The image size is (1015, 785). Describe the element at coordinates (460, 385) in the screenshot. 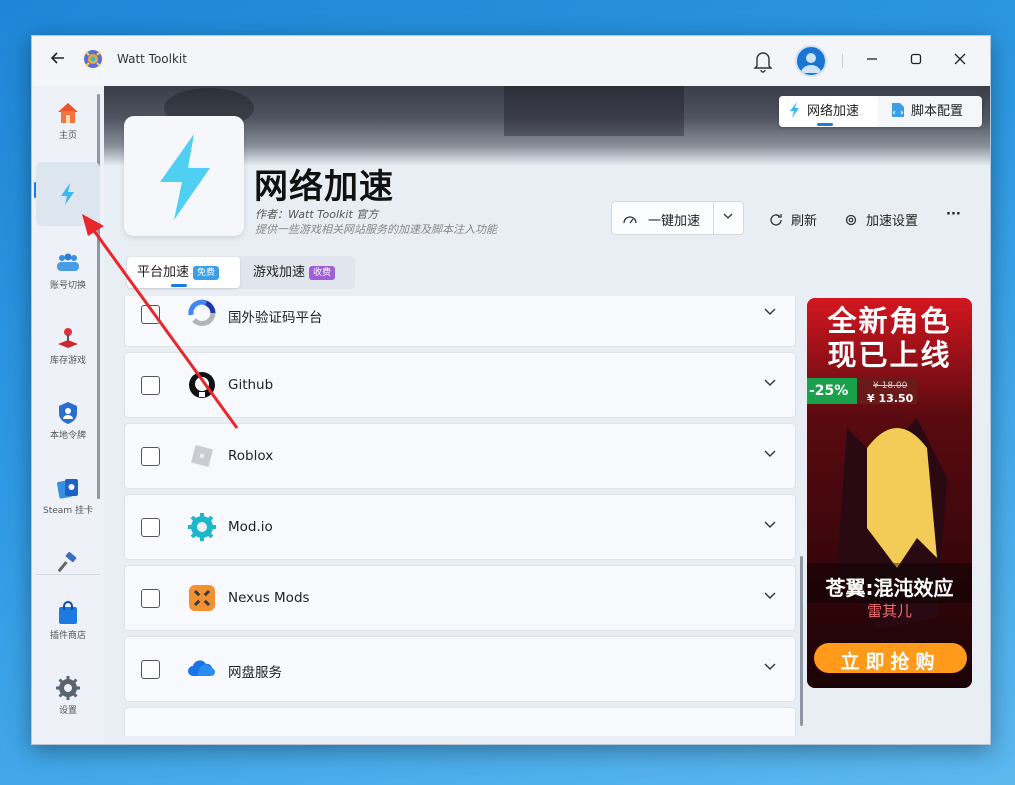

I see `list-item: Github` at that location.